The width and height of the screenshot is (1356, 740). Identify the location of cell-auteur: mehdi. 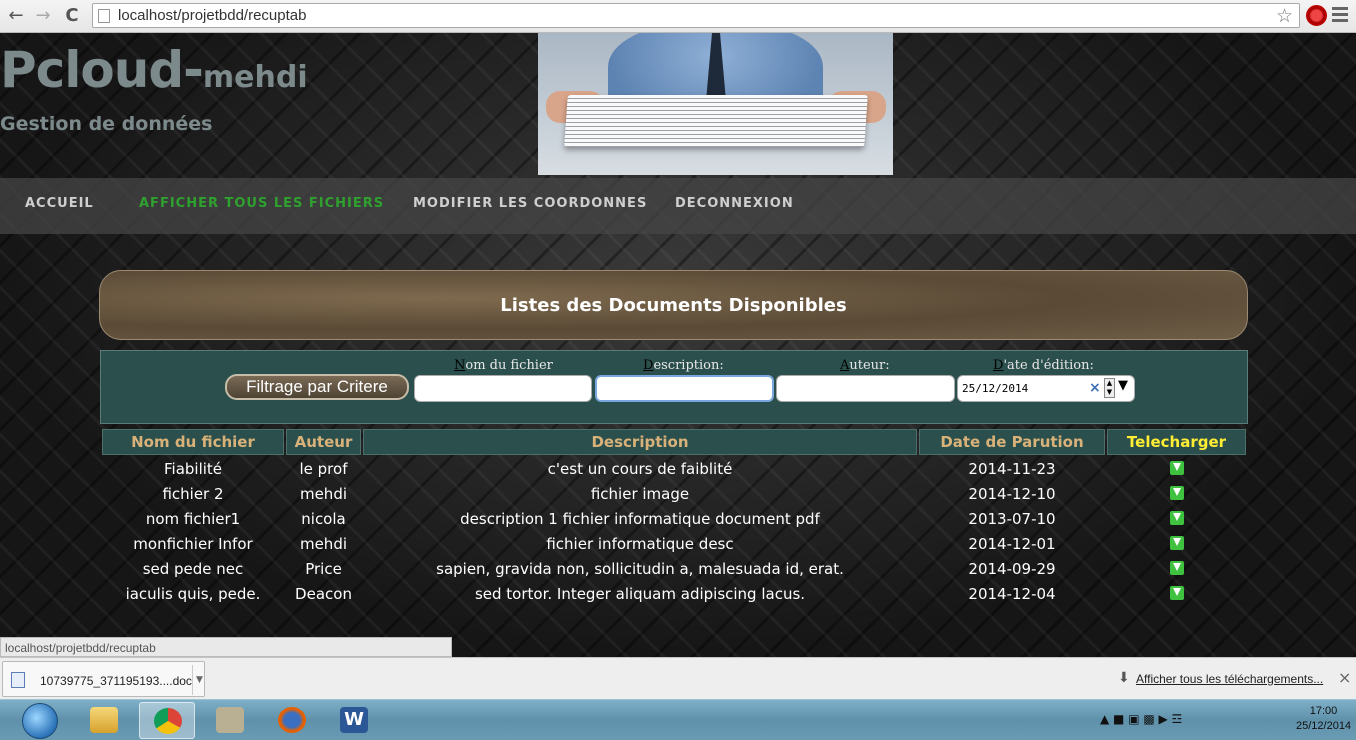
(323, 543).